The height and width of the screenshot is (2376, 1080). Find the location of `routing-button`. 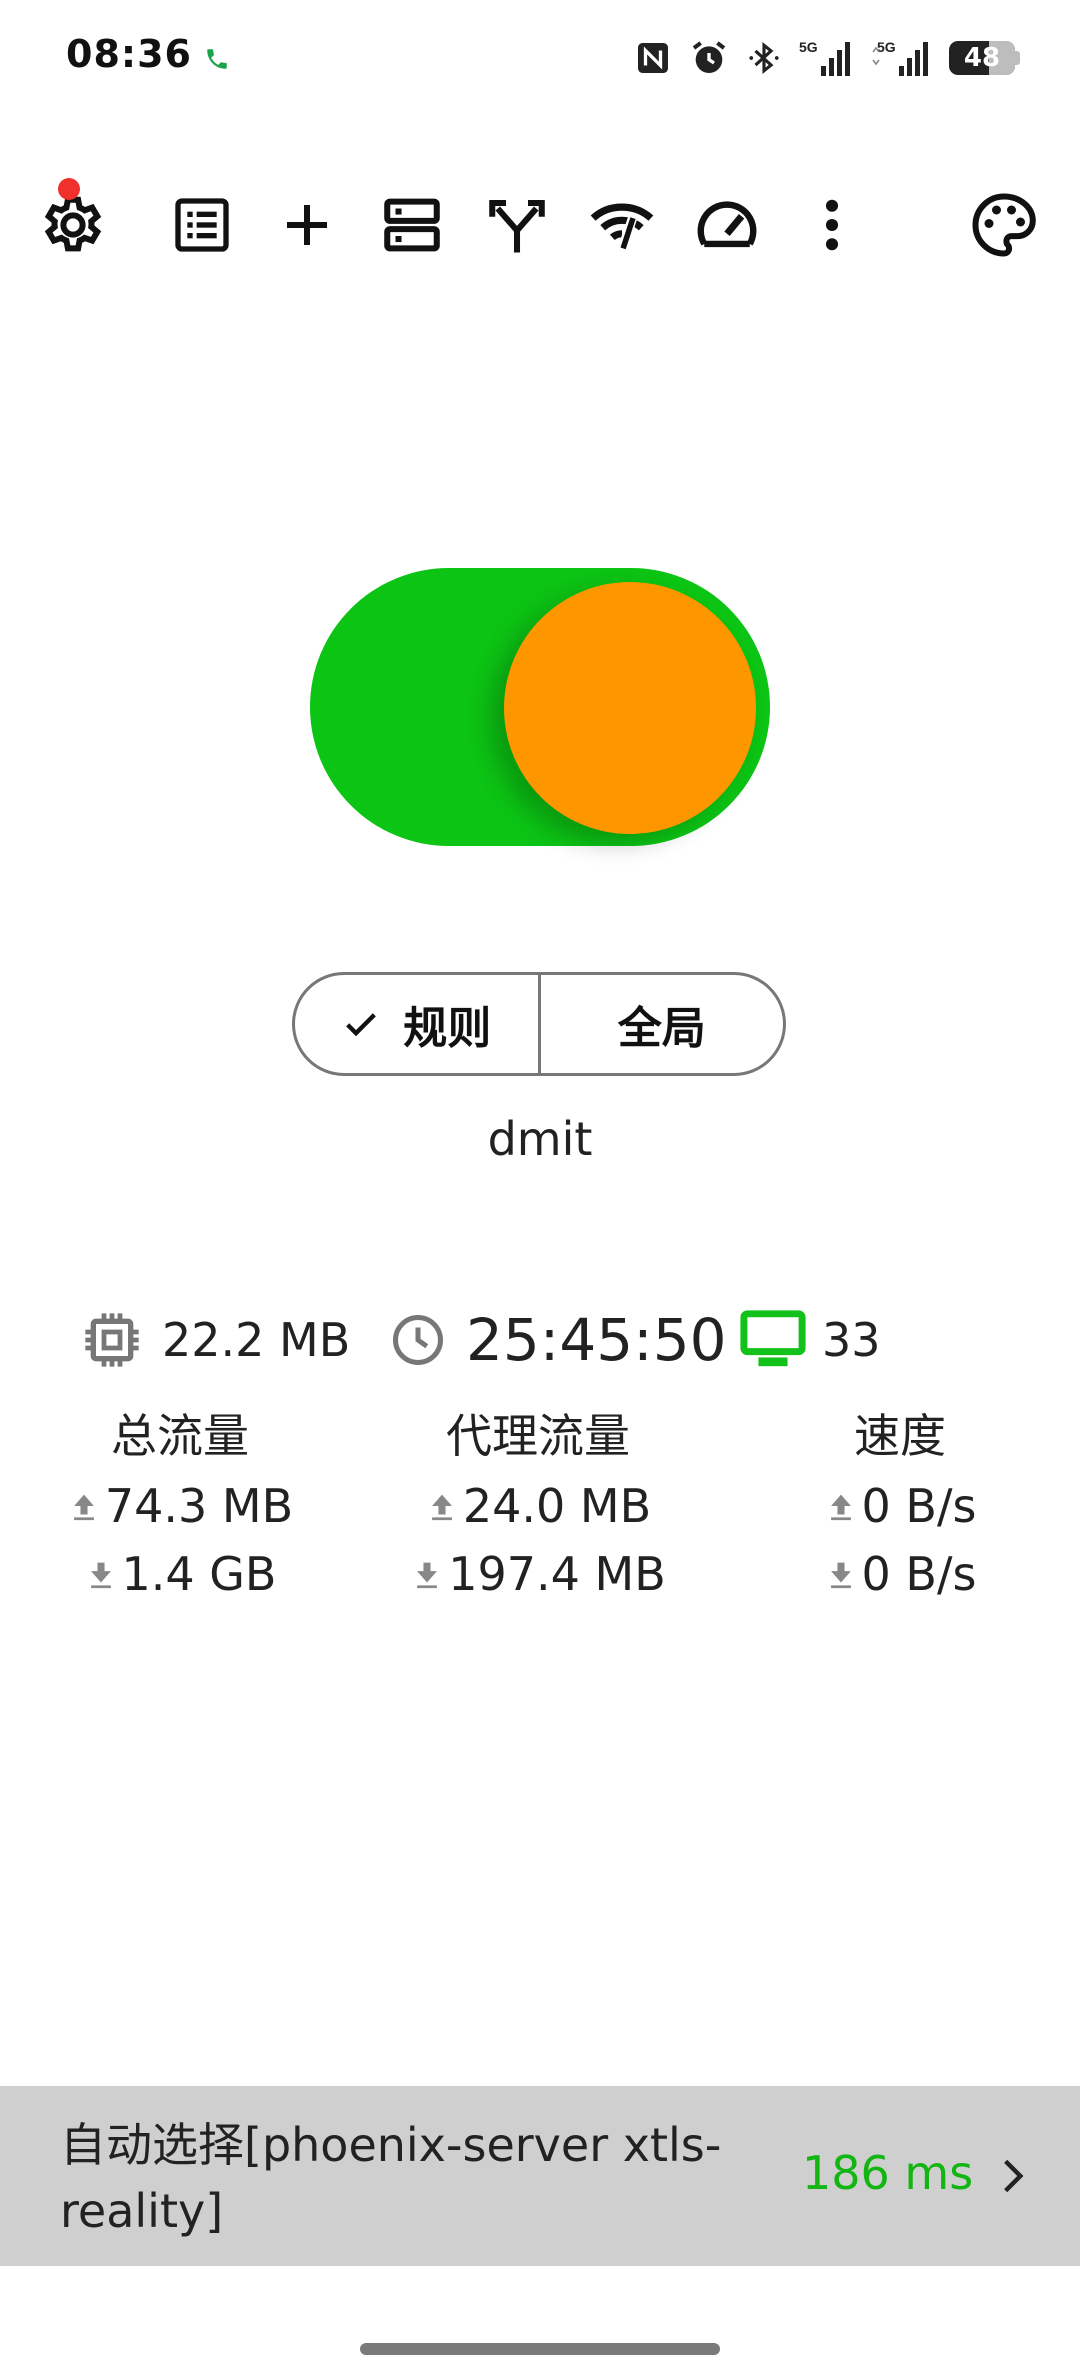

routing-button is located at coordinates (517, 225).